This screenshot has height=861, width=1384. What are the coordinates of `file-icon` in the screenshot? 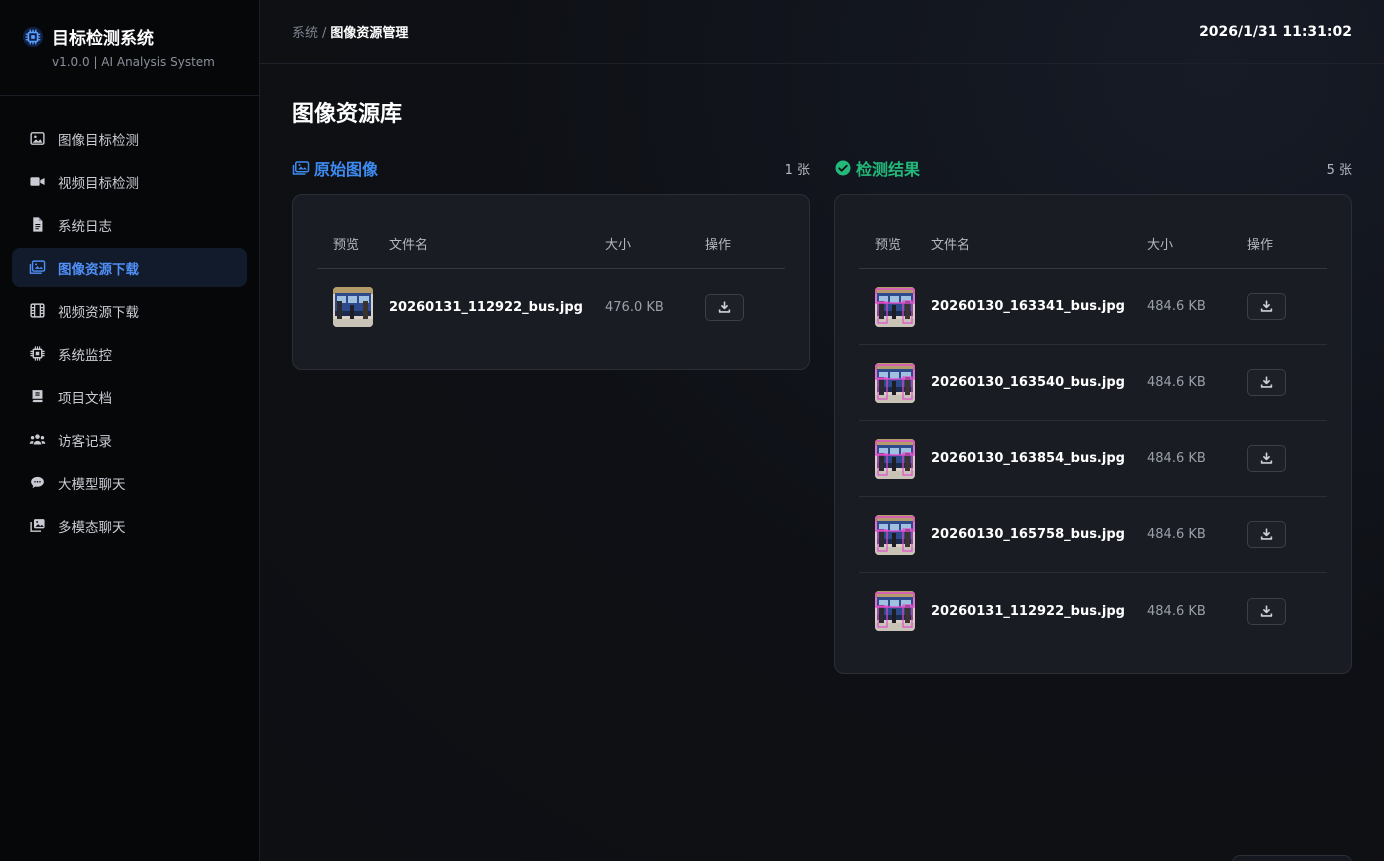 It's located at (37, 225).